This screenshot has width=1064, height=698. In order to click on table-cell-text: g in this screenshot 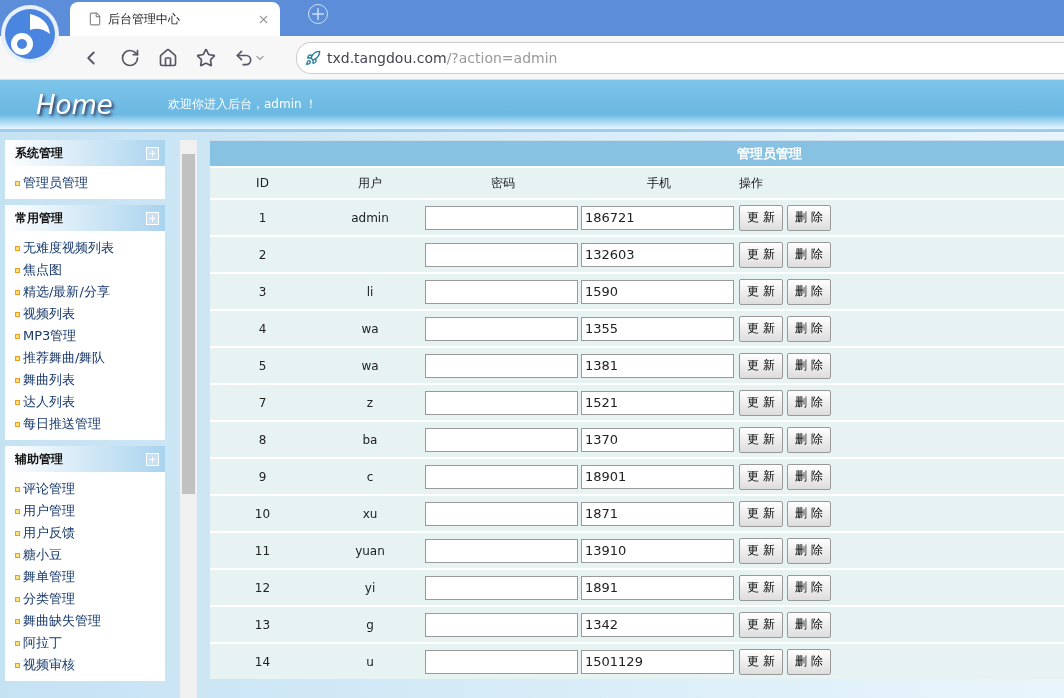, I will do `click(370, 624)`.